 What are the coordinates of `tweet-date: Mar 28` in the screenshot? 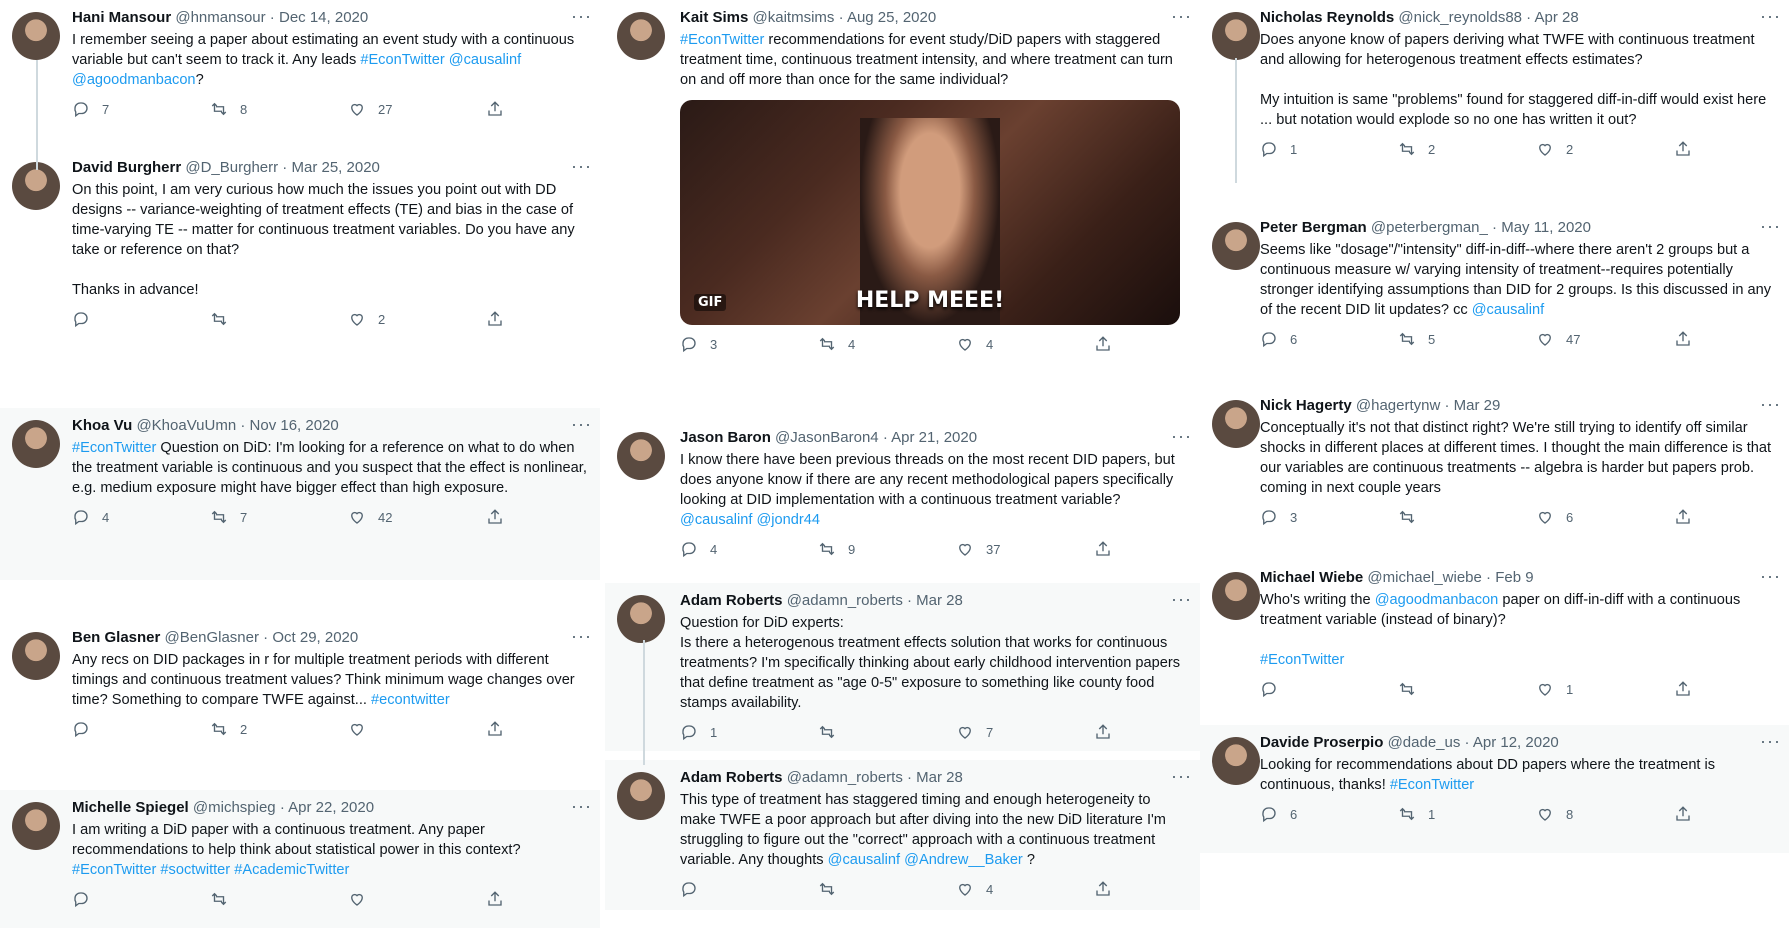 It's located at (939, 600).